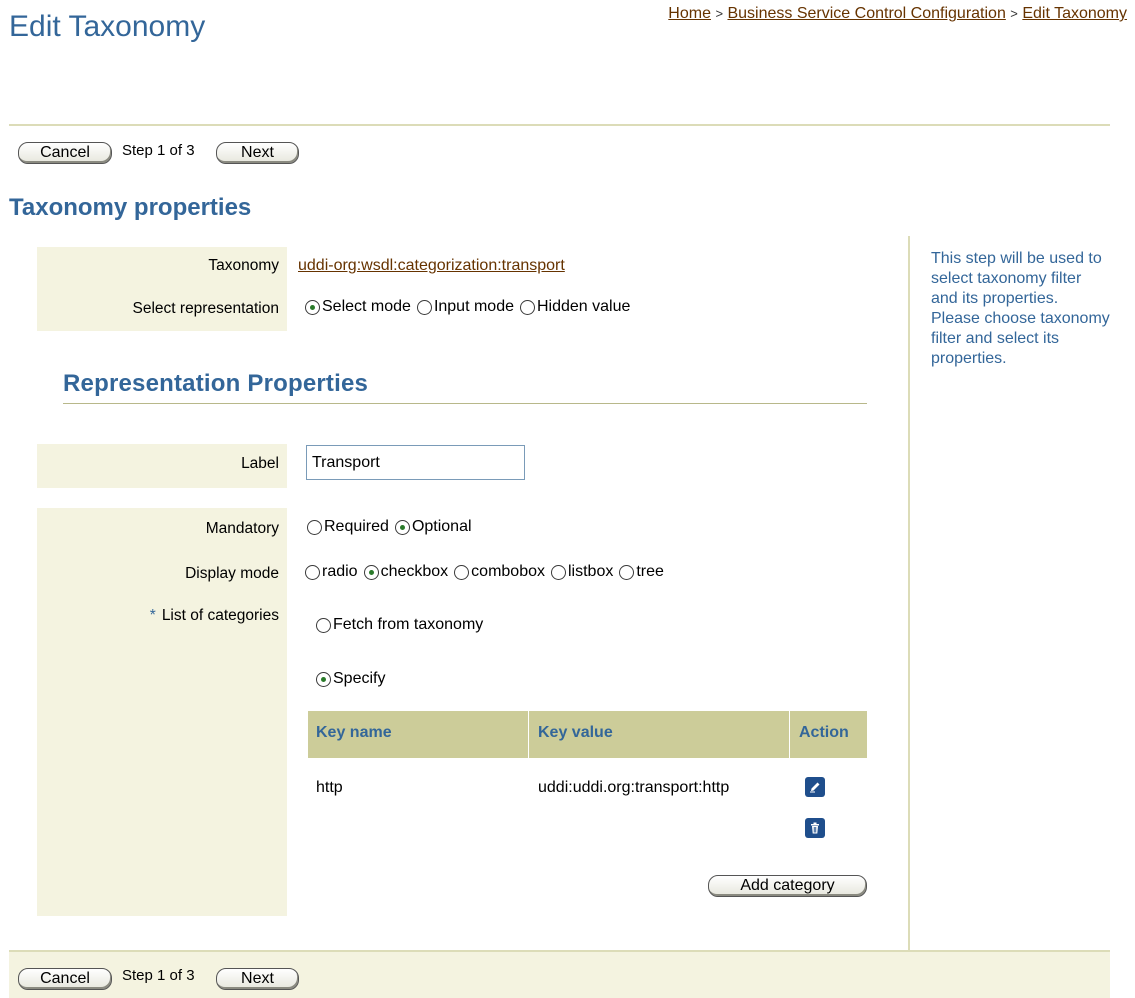 Image resolution: width=1135 pixels, height=998 pixels. What do you see at coordinates (358, 307) in the screenshot?
I see `radio-option-select-mode: Select mode` at bounding box center [358, 307].